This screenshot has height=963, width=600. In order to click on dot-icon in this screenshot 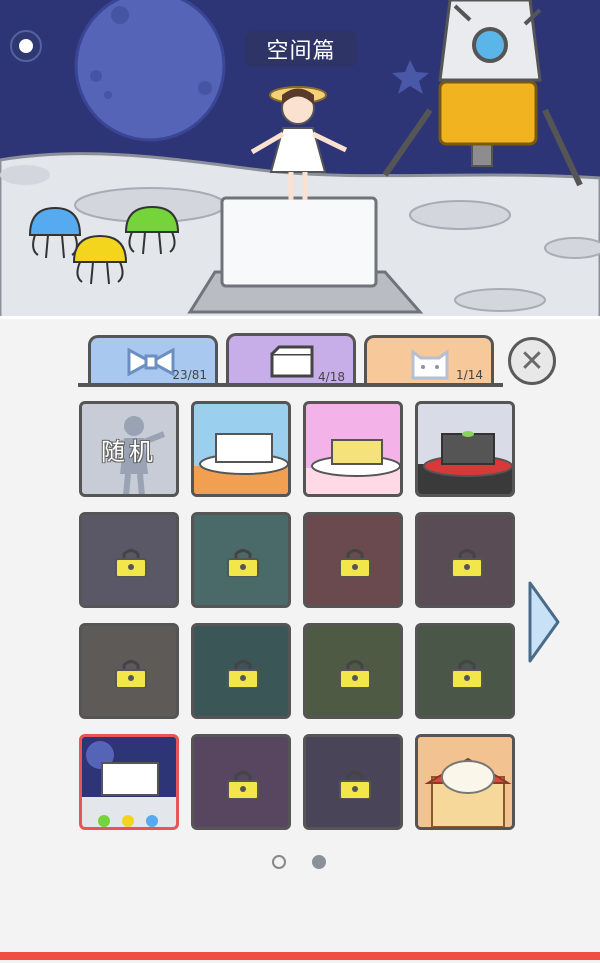, I will do `click(26, 46)`.